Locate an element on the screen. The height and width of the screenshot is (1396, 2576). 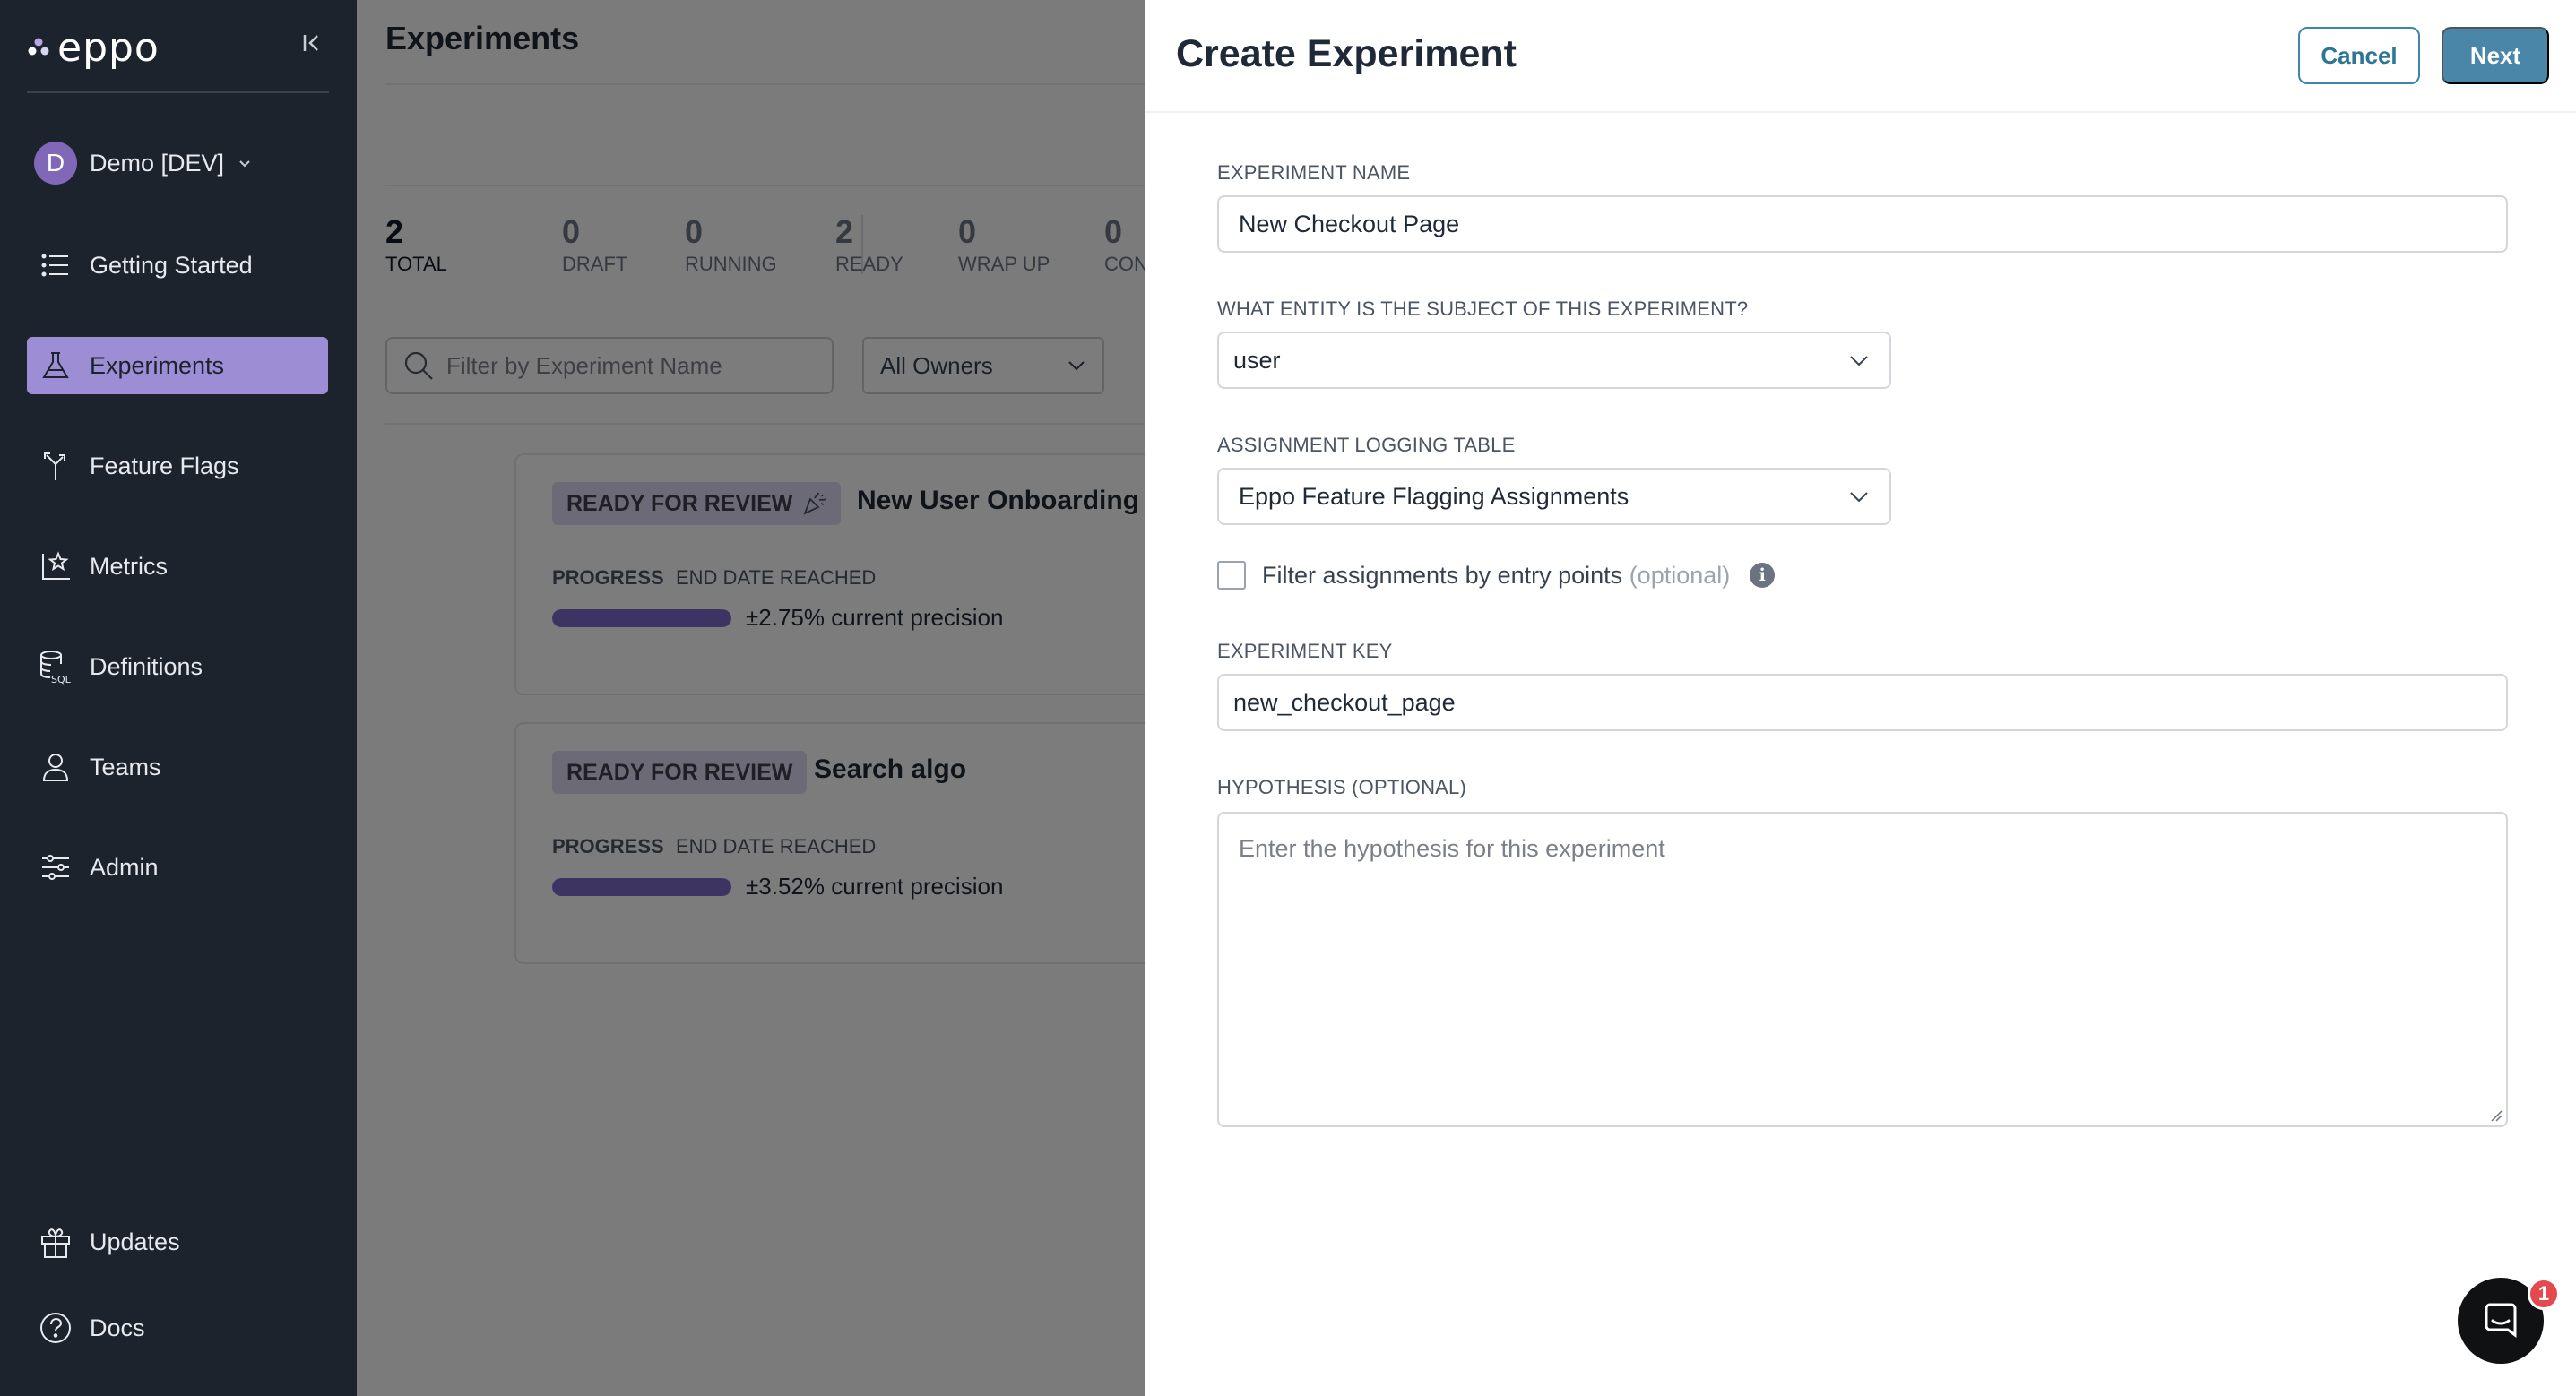
sidebar-item-definitions: SQL Definitions is located at coordinates (177, 666).